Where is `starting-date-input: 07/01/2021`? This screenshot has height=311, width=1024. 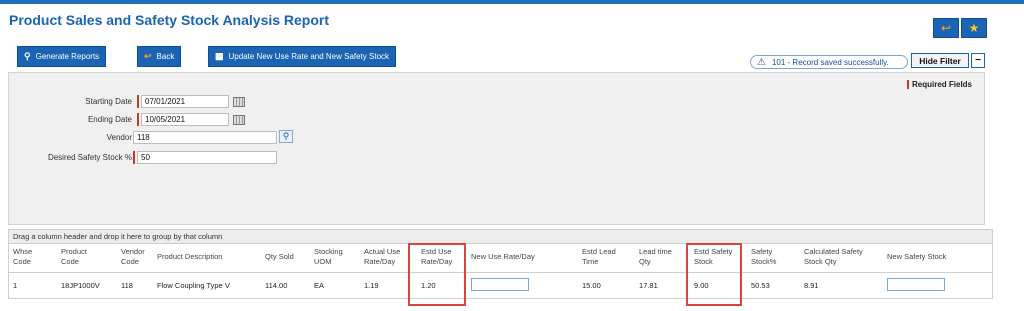 starting-date-input: 07/01/2021 is located at coordinates (185, 101).